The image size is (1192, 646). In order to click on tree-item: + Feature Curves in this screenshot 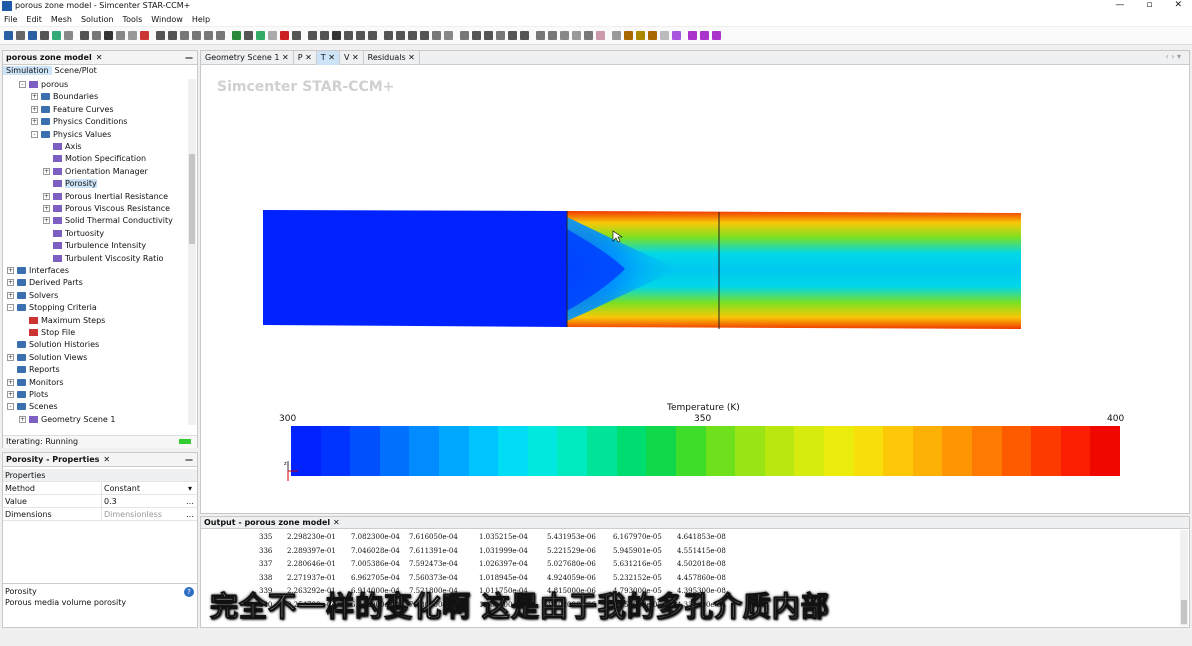, I will do `click(72, 110)`.